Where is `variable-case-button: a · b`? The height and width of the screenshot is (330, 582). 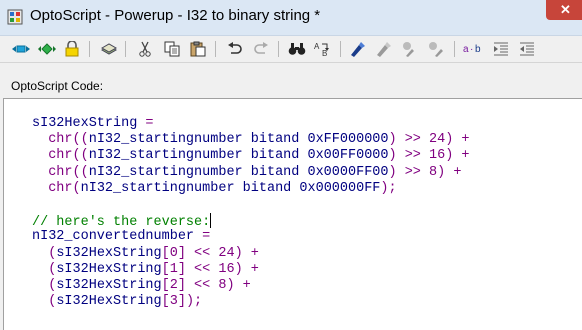 variable-case-button: a · b is located at coordinates (474, 49).